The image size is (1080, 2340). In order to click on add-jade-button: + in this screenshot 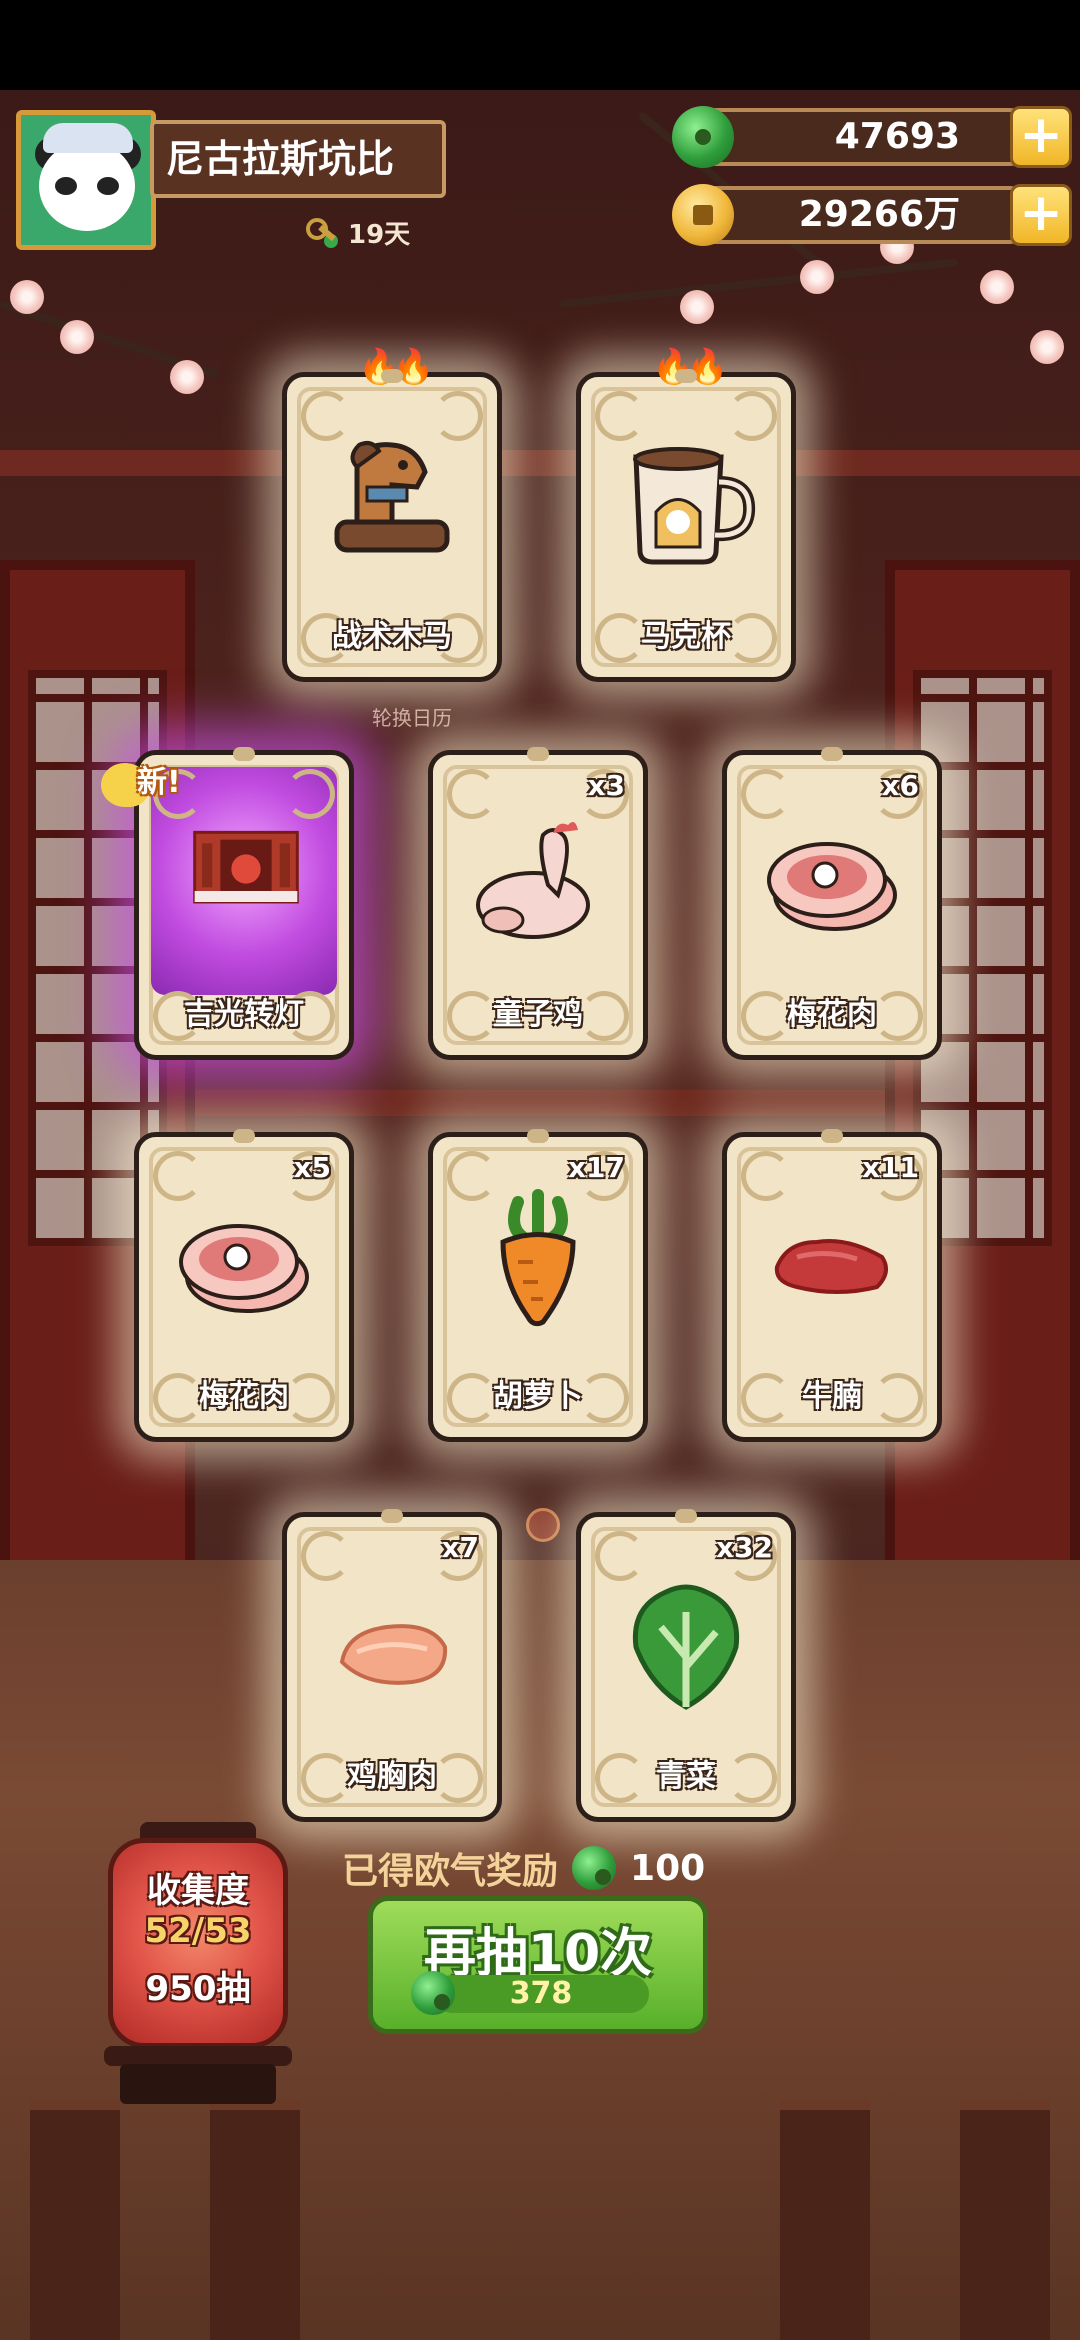, I will do `click(1041, 137)`.